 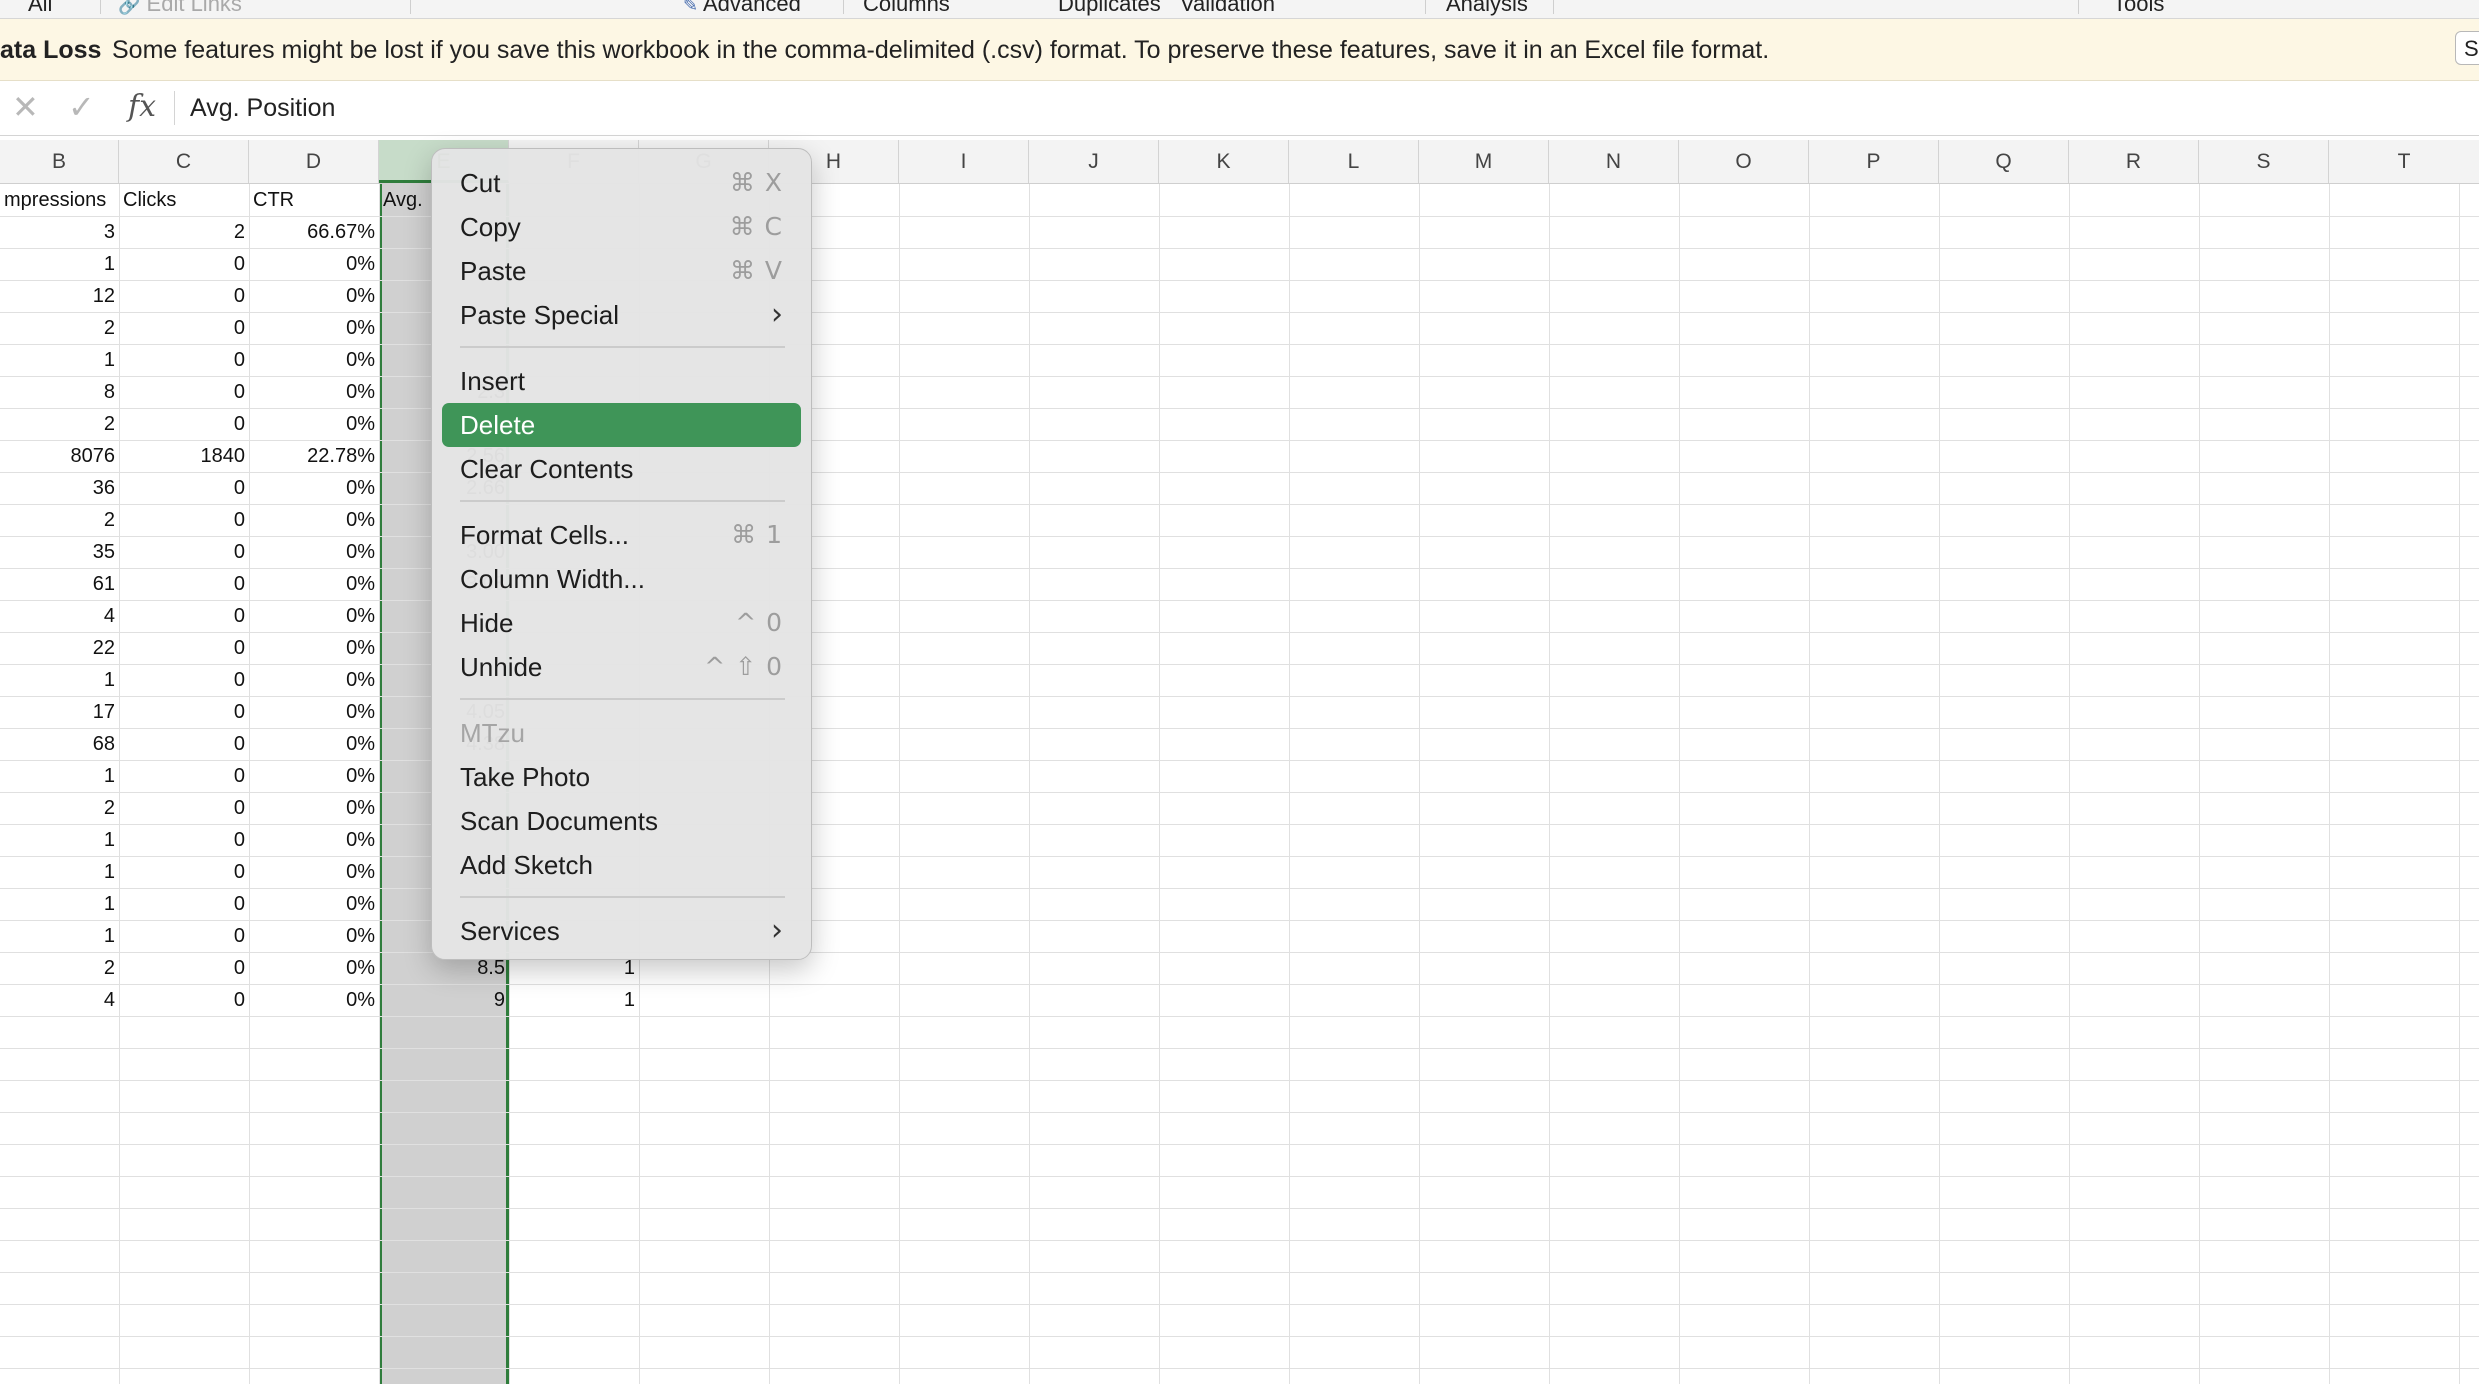 What do you see at coordinates (574, 1000) in the screenshot?
I see `table-cell-g: 1` at bounding box center [574, 1000].